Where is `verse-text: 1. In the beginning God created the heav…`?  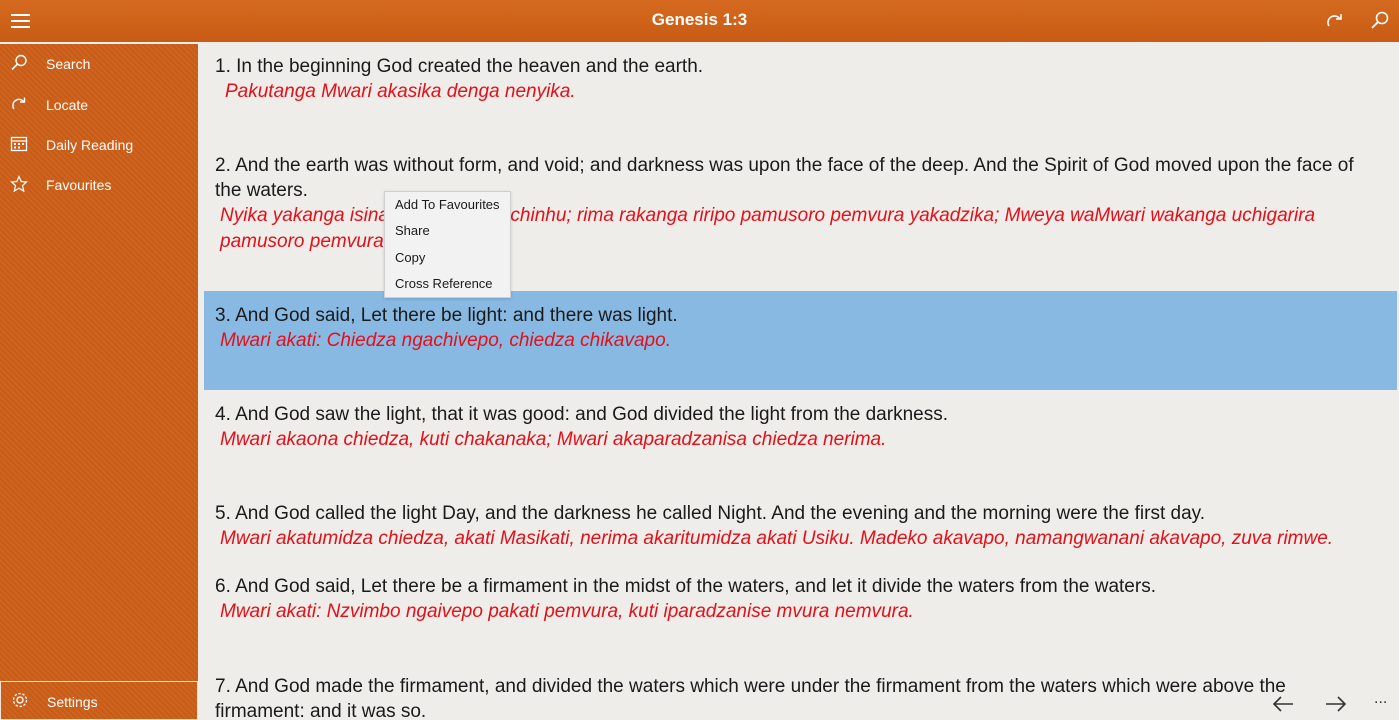
verse-text: 1. In the beginning God created the heav… is located at coordinates (459, 66).